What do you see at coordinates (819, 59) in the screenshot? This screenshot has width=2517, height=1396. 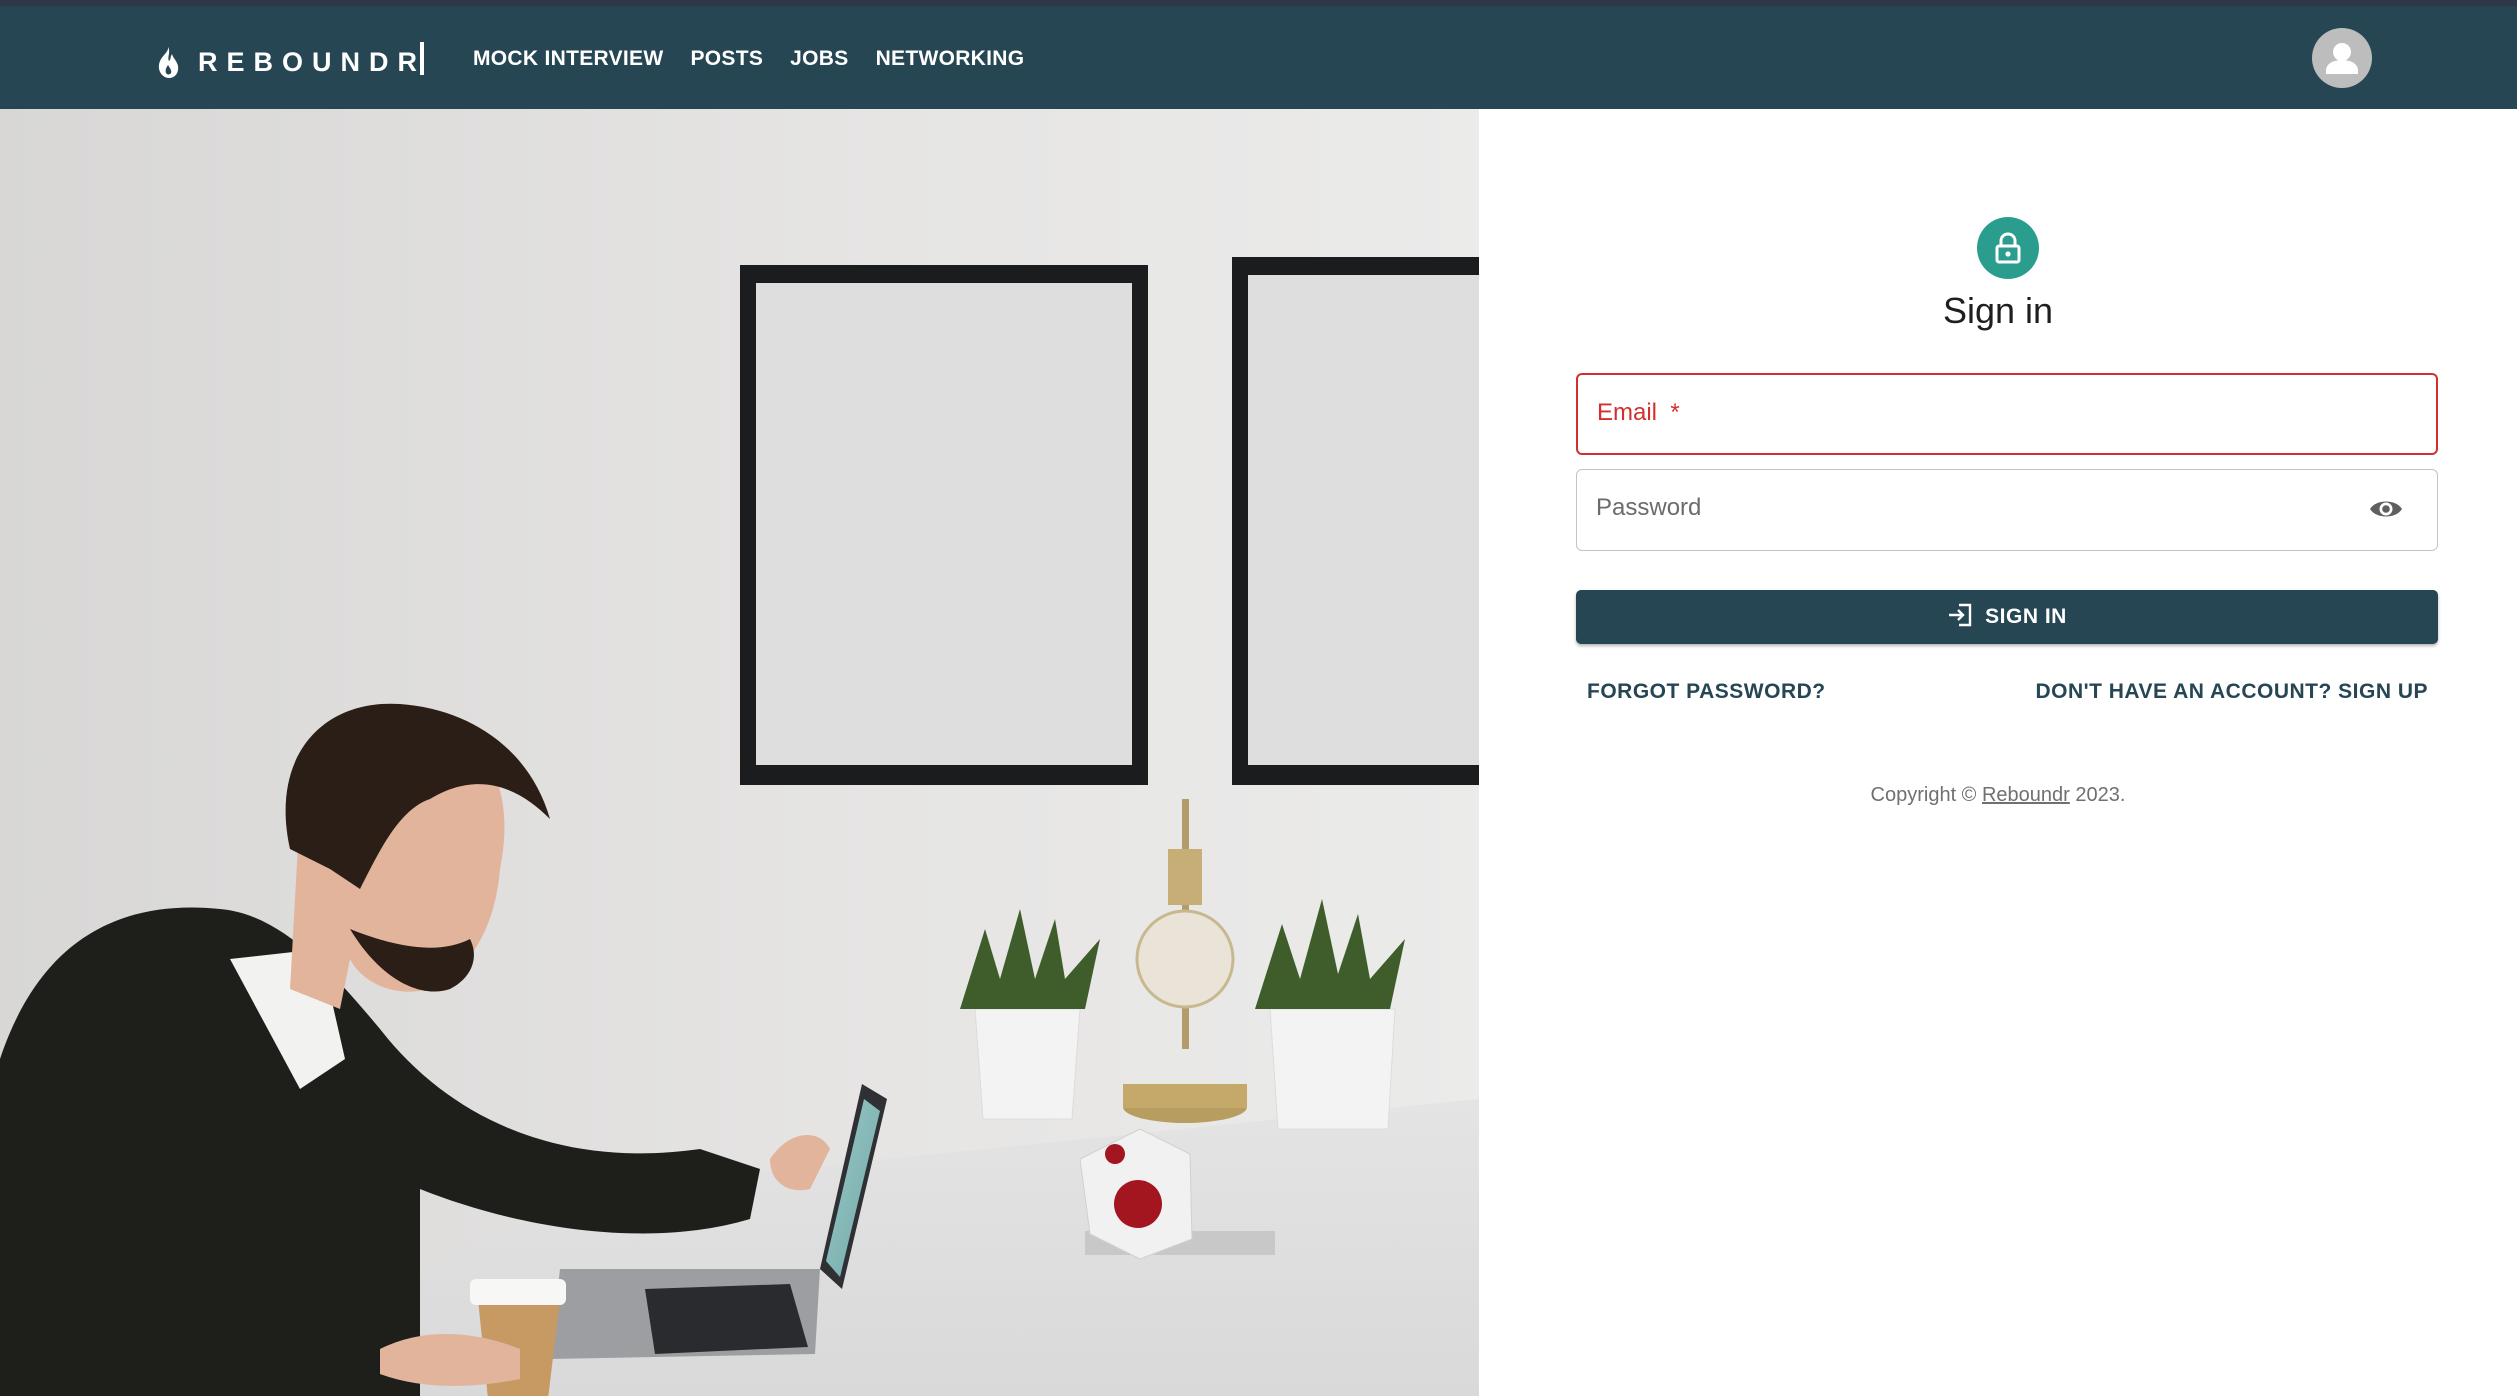 I see `nav-jobs: JOBS` at bounding box center [819, 59].